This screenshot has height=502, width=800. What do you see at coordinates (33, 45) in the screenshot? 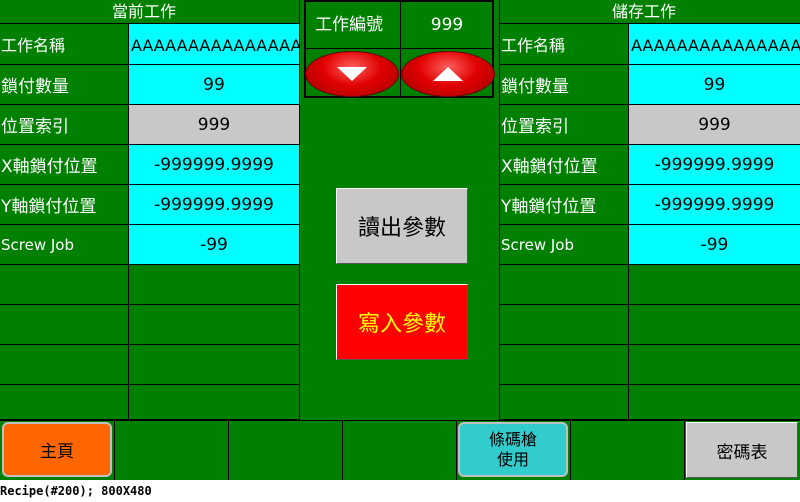
I see `left-job-name-label: 工作名稱` at bounding box center [33, 45].